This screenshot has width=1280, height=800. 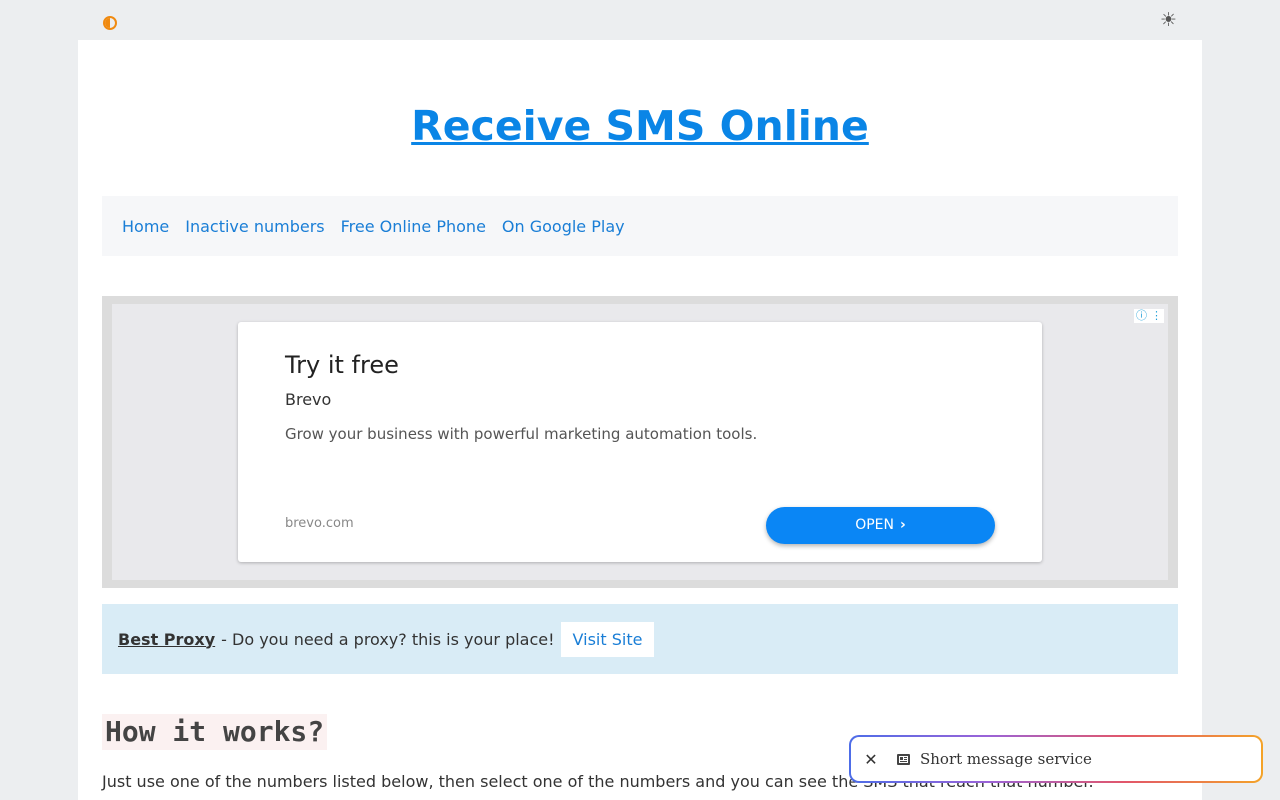 I want to click on nav-inactive-numbers: Inactive numbers, so click(x=254, y=226).